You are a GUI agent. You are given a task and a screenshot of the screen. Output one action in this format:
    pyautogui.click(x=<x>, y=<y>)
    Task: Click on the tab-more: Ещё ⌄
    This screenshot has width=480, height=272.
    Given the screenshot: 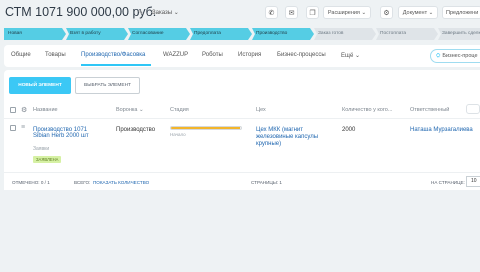 What is the action you would take?
    pyautogui.click(x=350, y=55)
    